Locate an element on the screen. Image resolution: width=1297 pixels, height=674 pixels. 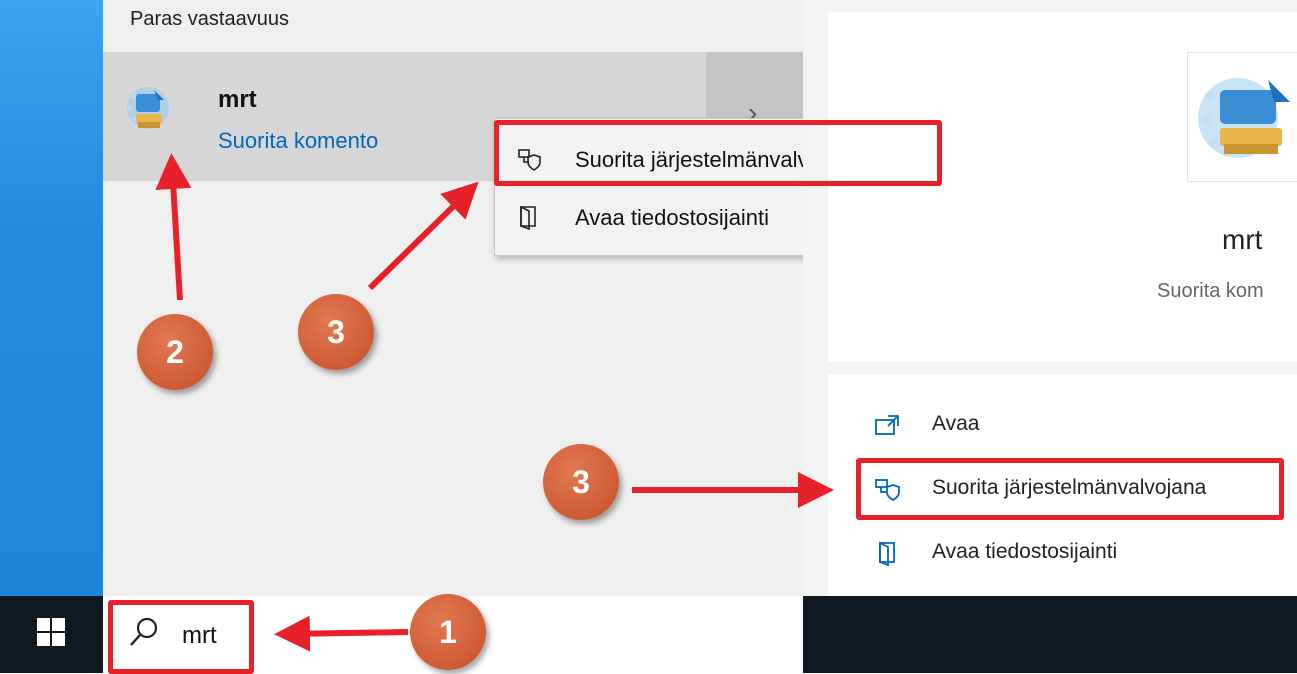
result-name: mrt is located at coordinates (237, 99).